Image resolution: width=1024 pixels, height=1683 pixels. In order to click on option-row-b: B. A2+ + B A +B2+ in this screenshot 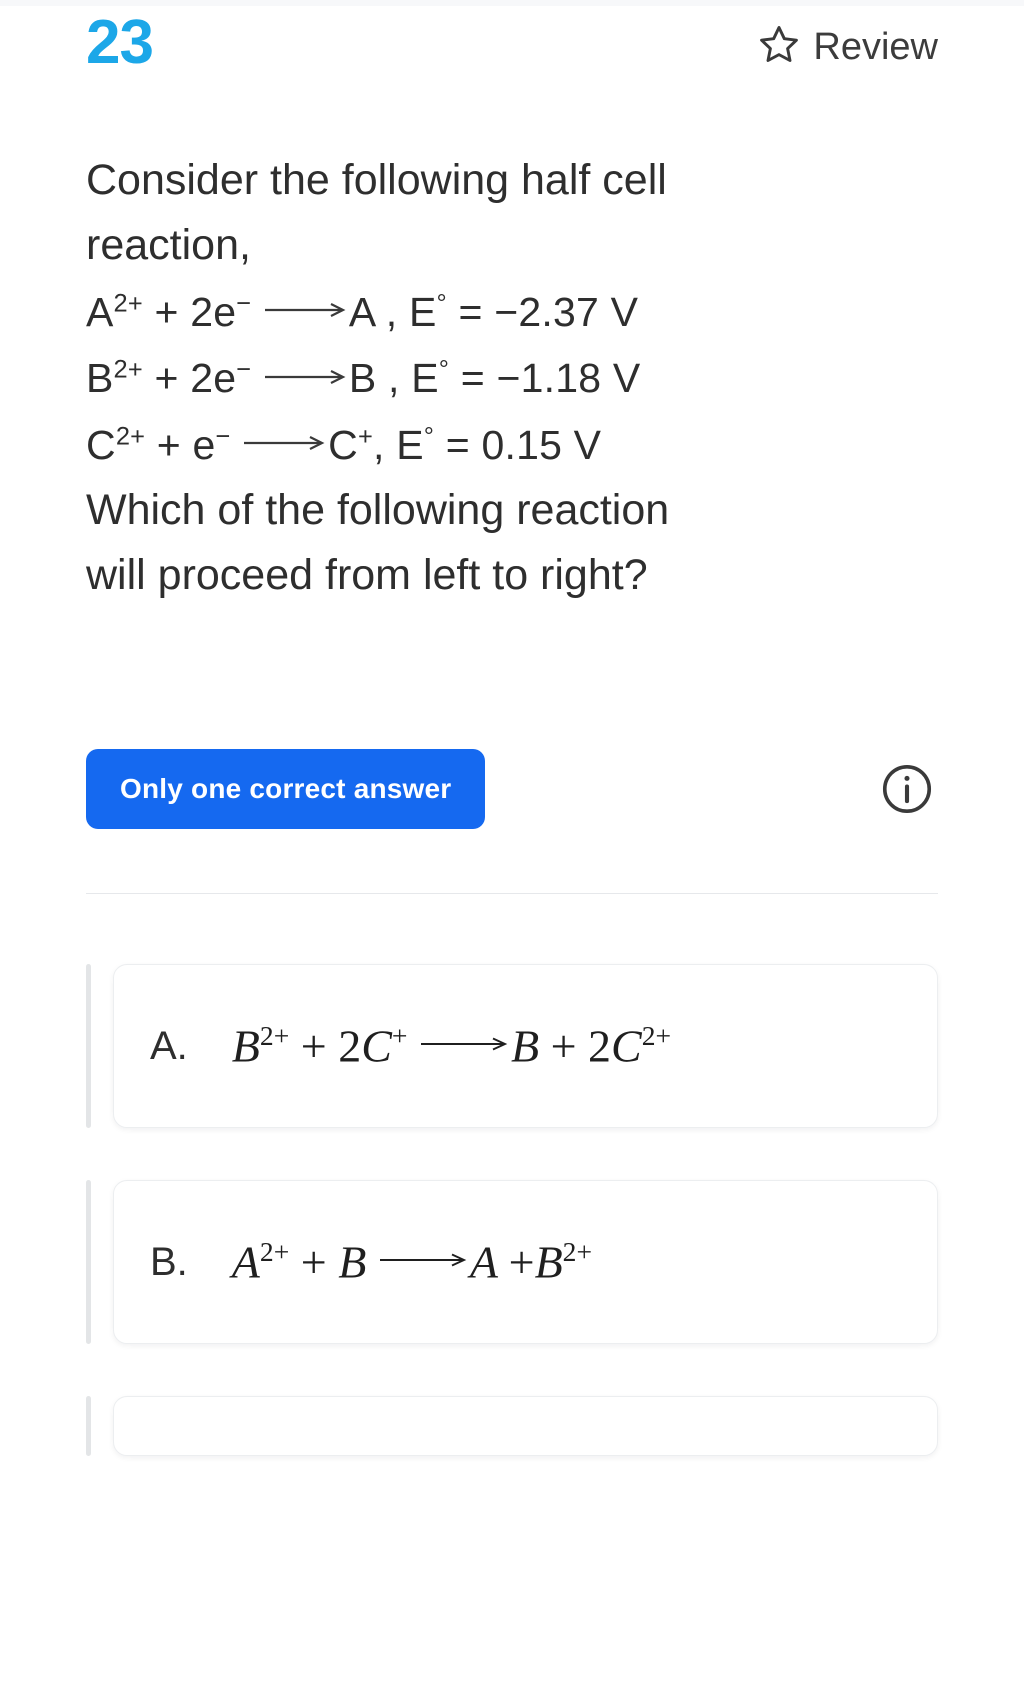, I will do `click(512, 1261)`.